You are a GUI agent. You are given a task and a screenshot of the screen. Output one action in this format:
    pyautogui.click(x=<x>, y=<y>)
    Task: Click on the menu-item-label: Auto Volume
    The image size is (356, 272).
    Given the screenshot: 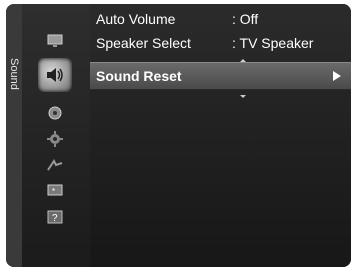 What is the action you would take?
    pyautogui.click(x=136, y=19)
    